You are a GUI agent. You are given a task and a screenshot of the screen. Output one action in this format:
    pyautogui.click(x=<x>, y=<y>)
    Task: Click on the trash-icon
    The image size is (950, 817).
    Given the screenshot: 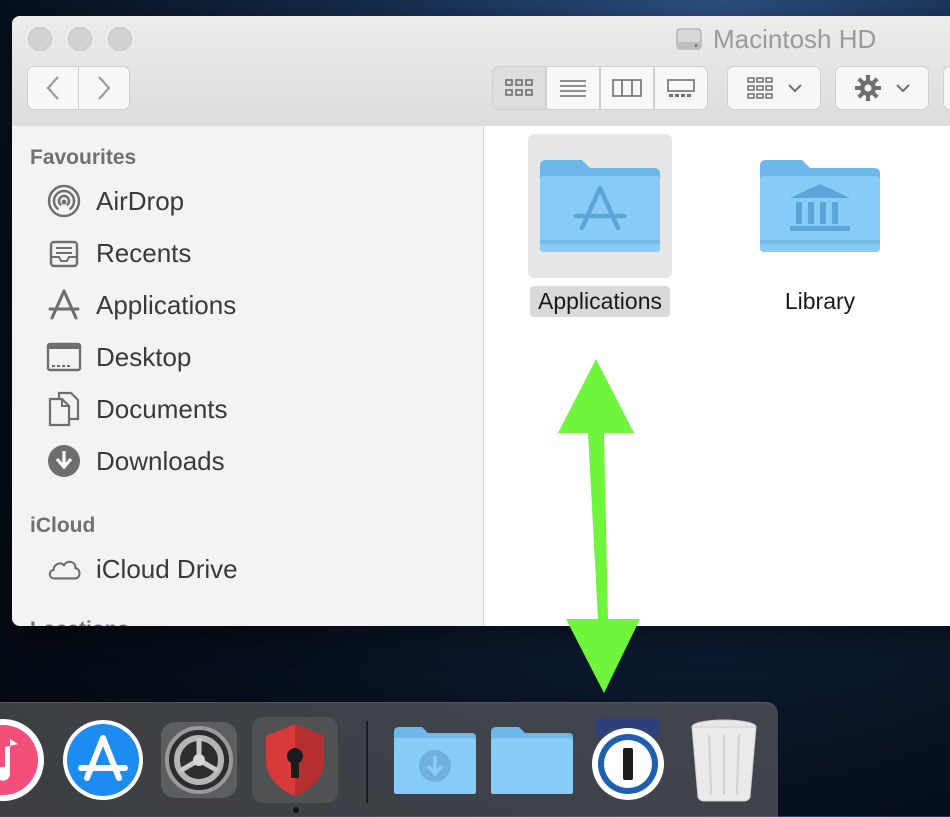 What is the action you would take?
    pyautogui.click(x=724, y=760)
    